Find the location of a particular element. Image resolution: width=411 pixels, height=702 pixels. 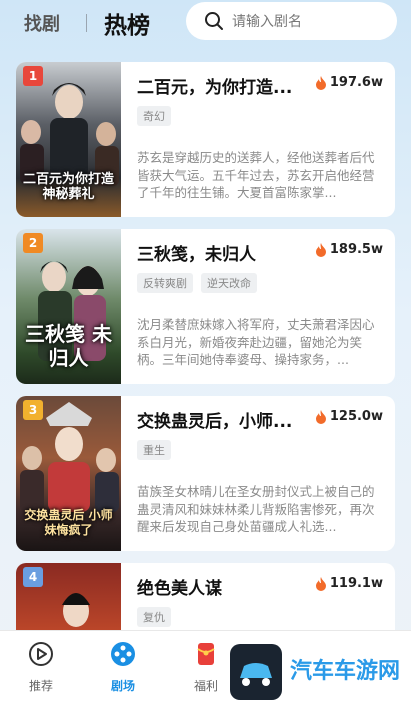

tag: 反转爽剧 is located at coordinates (165, 283).